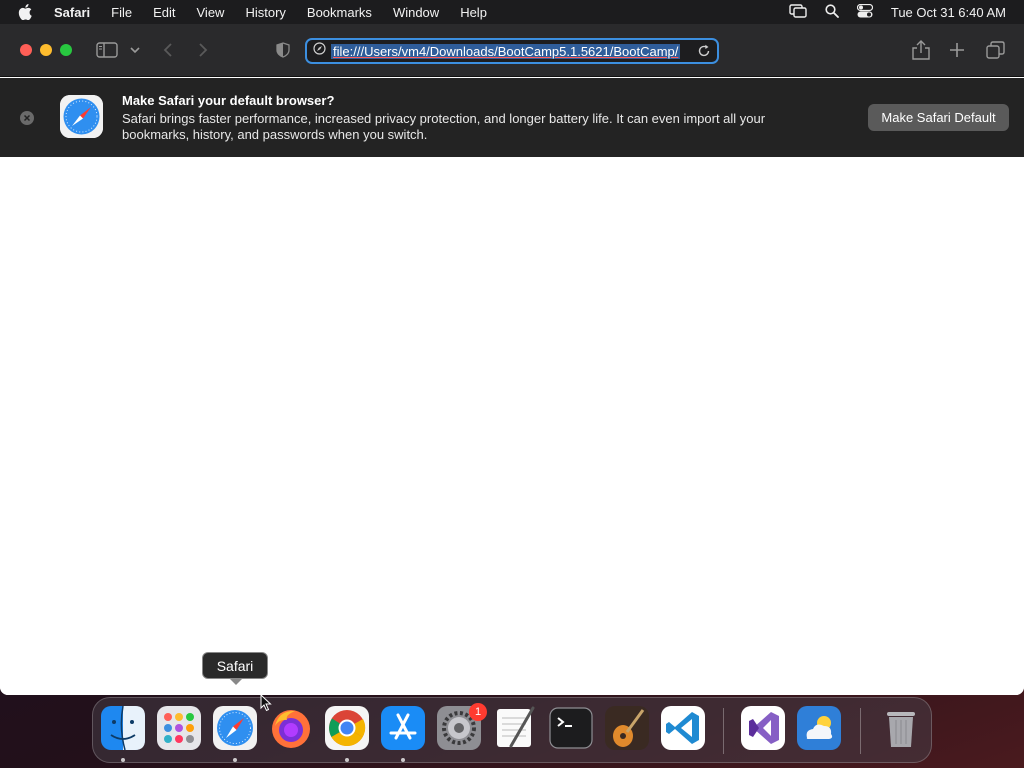 The width and height of the screenshot is (1024, 768). Describe the element at coordinates (921, 50) in the screenshot. I see `share-icon` at that location.